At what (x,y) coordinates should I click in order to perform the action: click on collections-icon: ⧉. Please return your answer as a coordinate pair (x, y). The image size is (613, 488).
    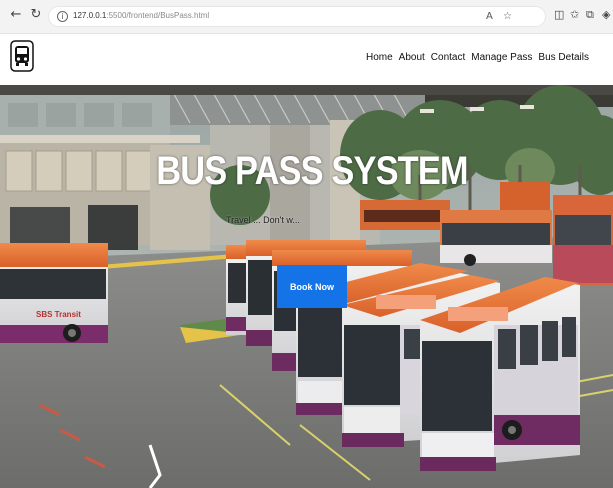
    Looking at the image, I should click on (590, 15).